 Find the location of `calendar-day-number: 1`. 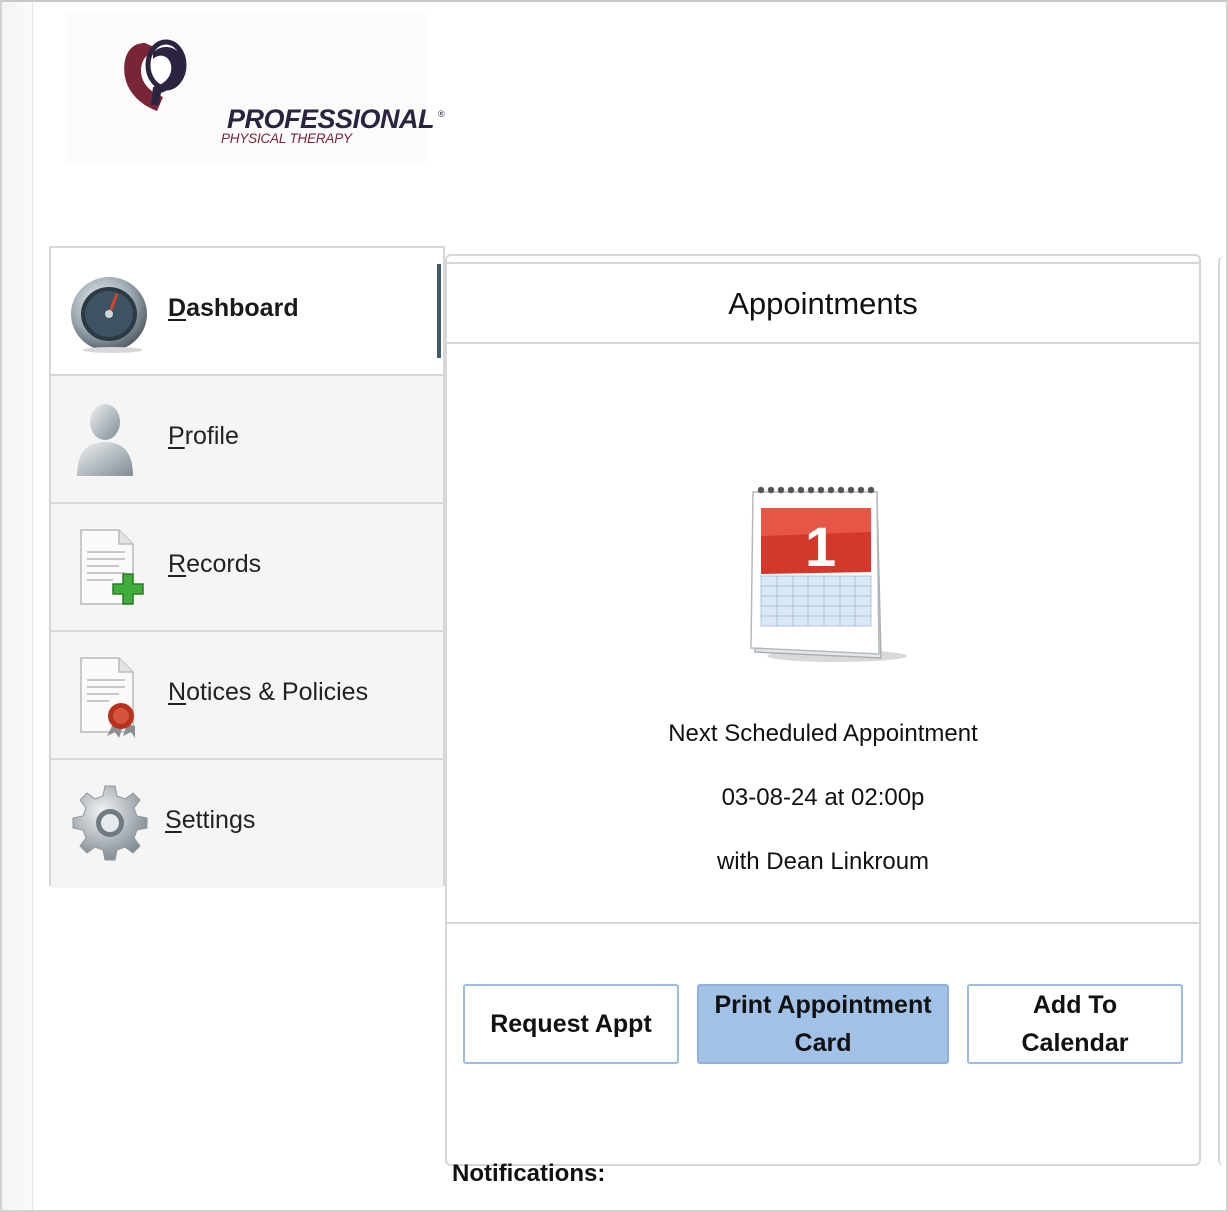

calendar-day-number: 1 is located at coordinates (820, 546).